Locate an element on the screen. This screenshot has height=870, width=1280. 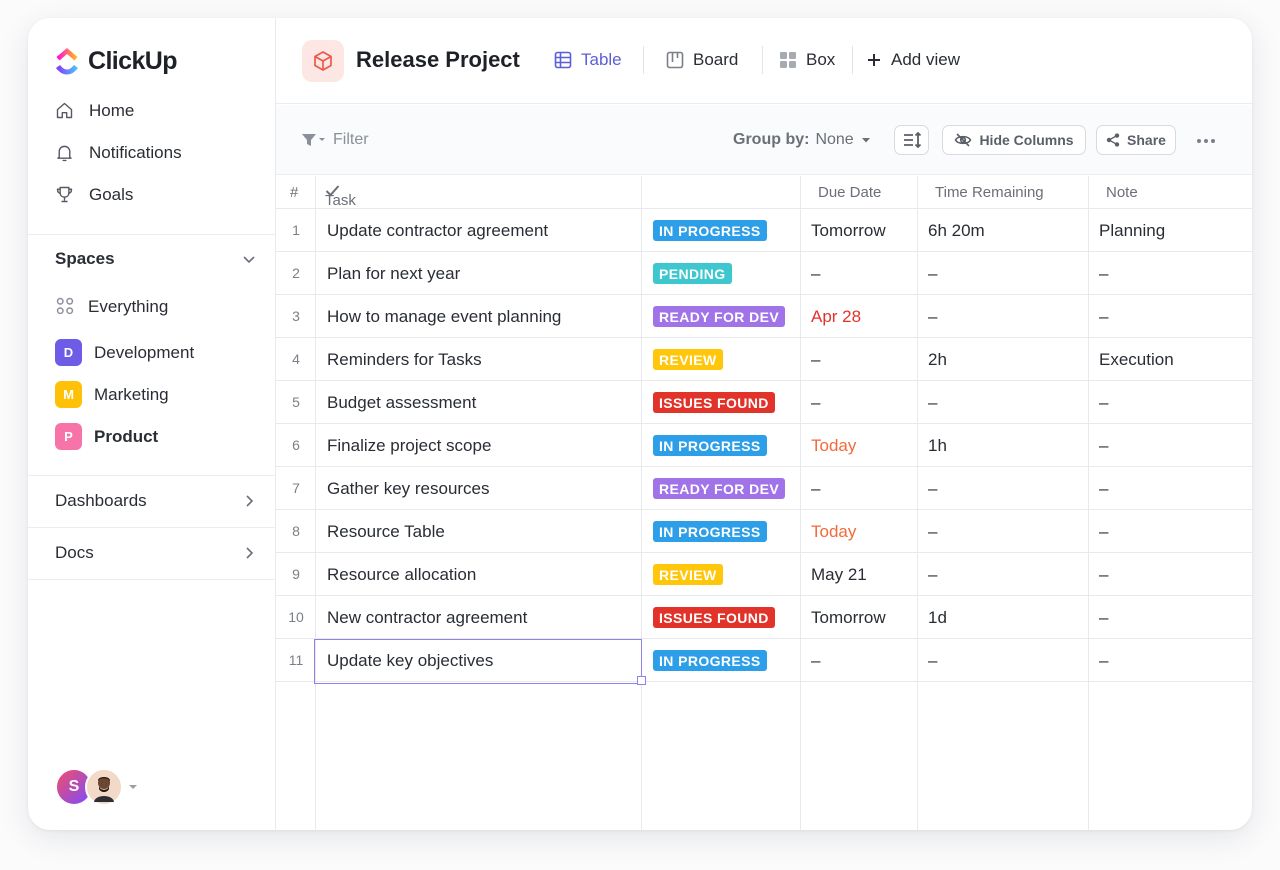
due-date-cell: May 21 is located at coordinates (839, 575).